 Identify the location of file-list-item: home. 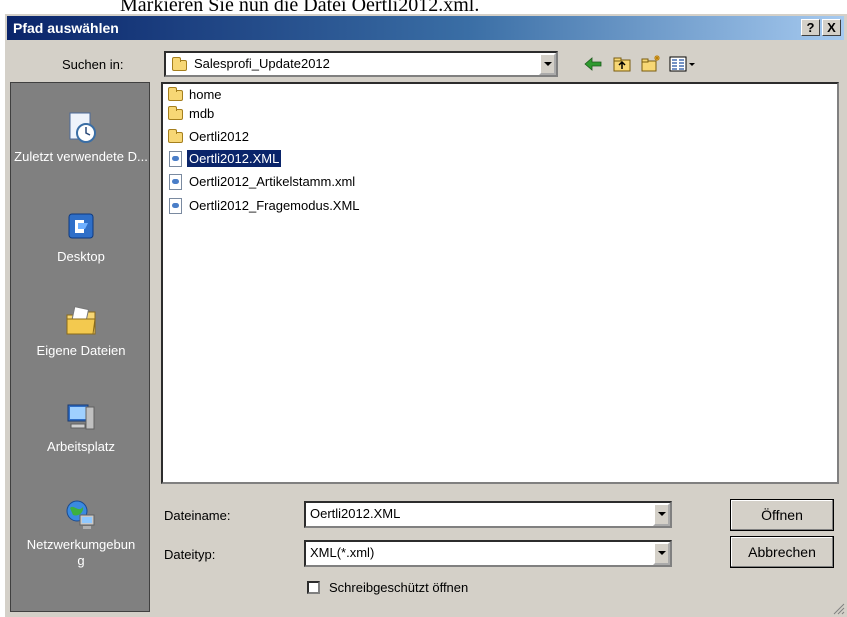
(195, 96).